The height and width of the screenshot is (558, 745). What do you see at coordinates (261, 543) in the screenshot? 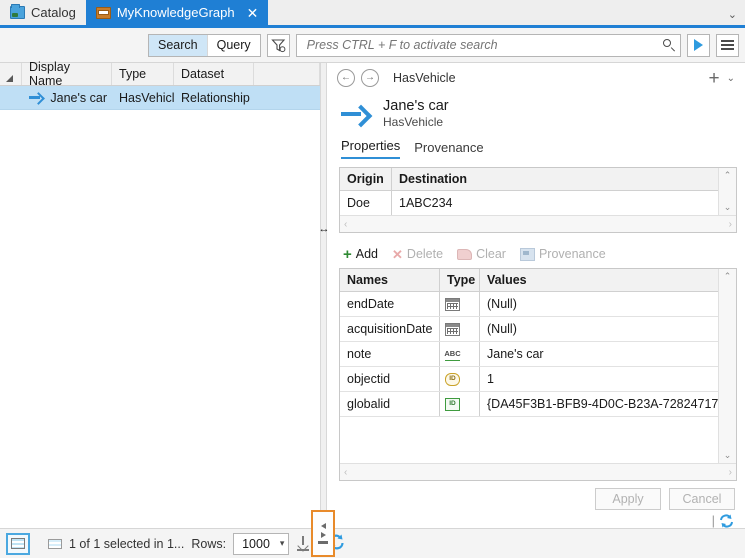
I see `rows-dropdown: 1000 ▾` at bounding box center [261, 543].